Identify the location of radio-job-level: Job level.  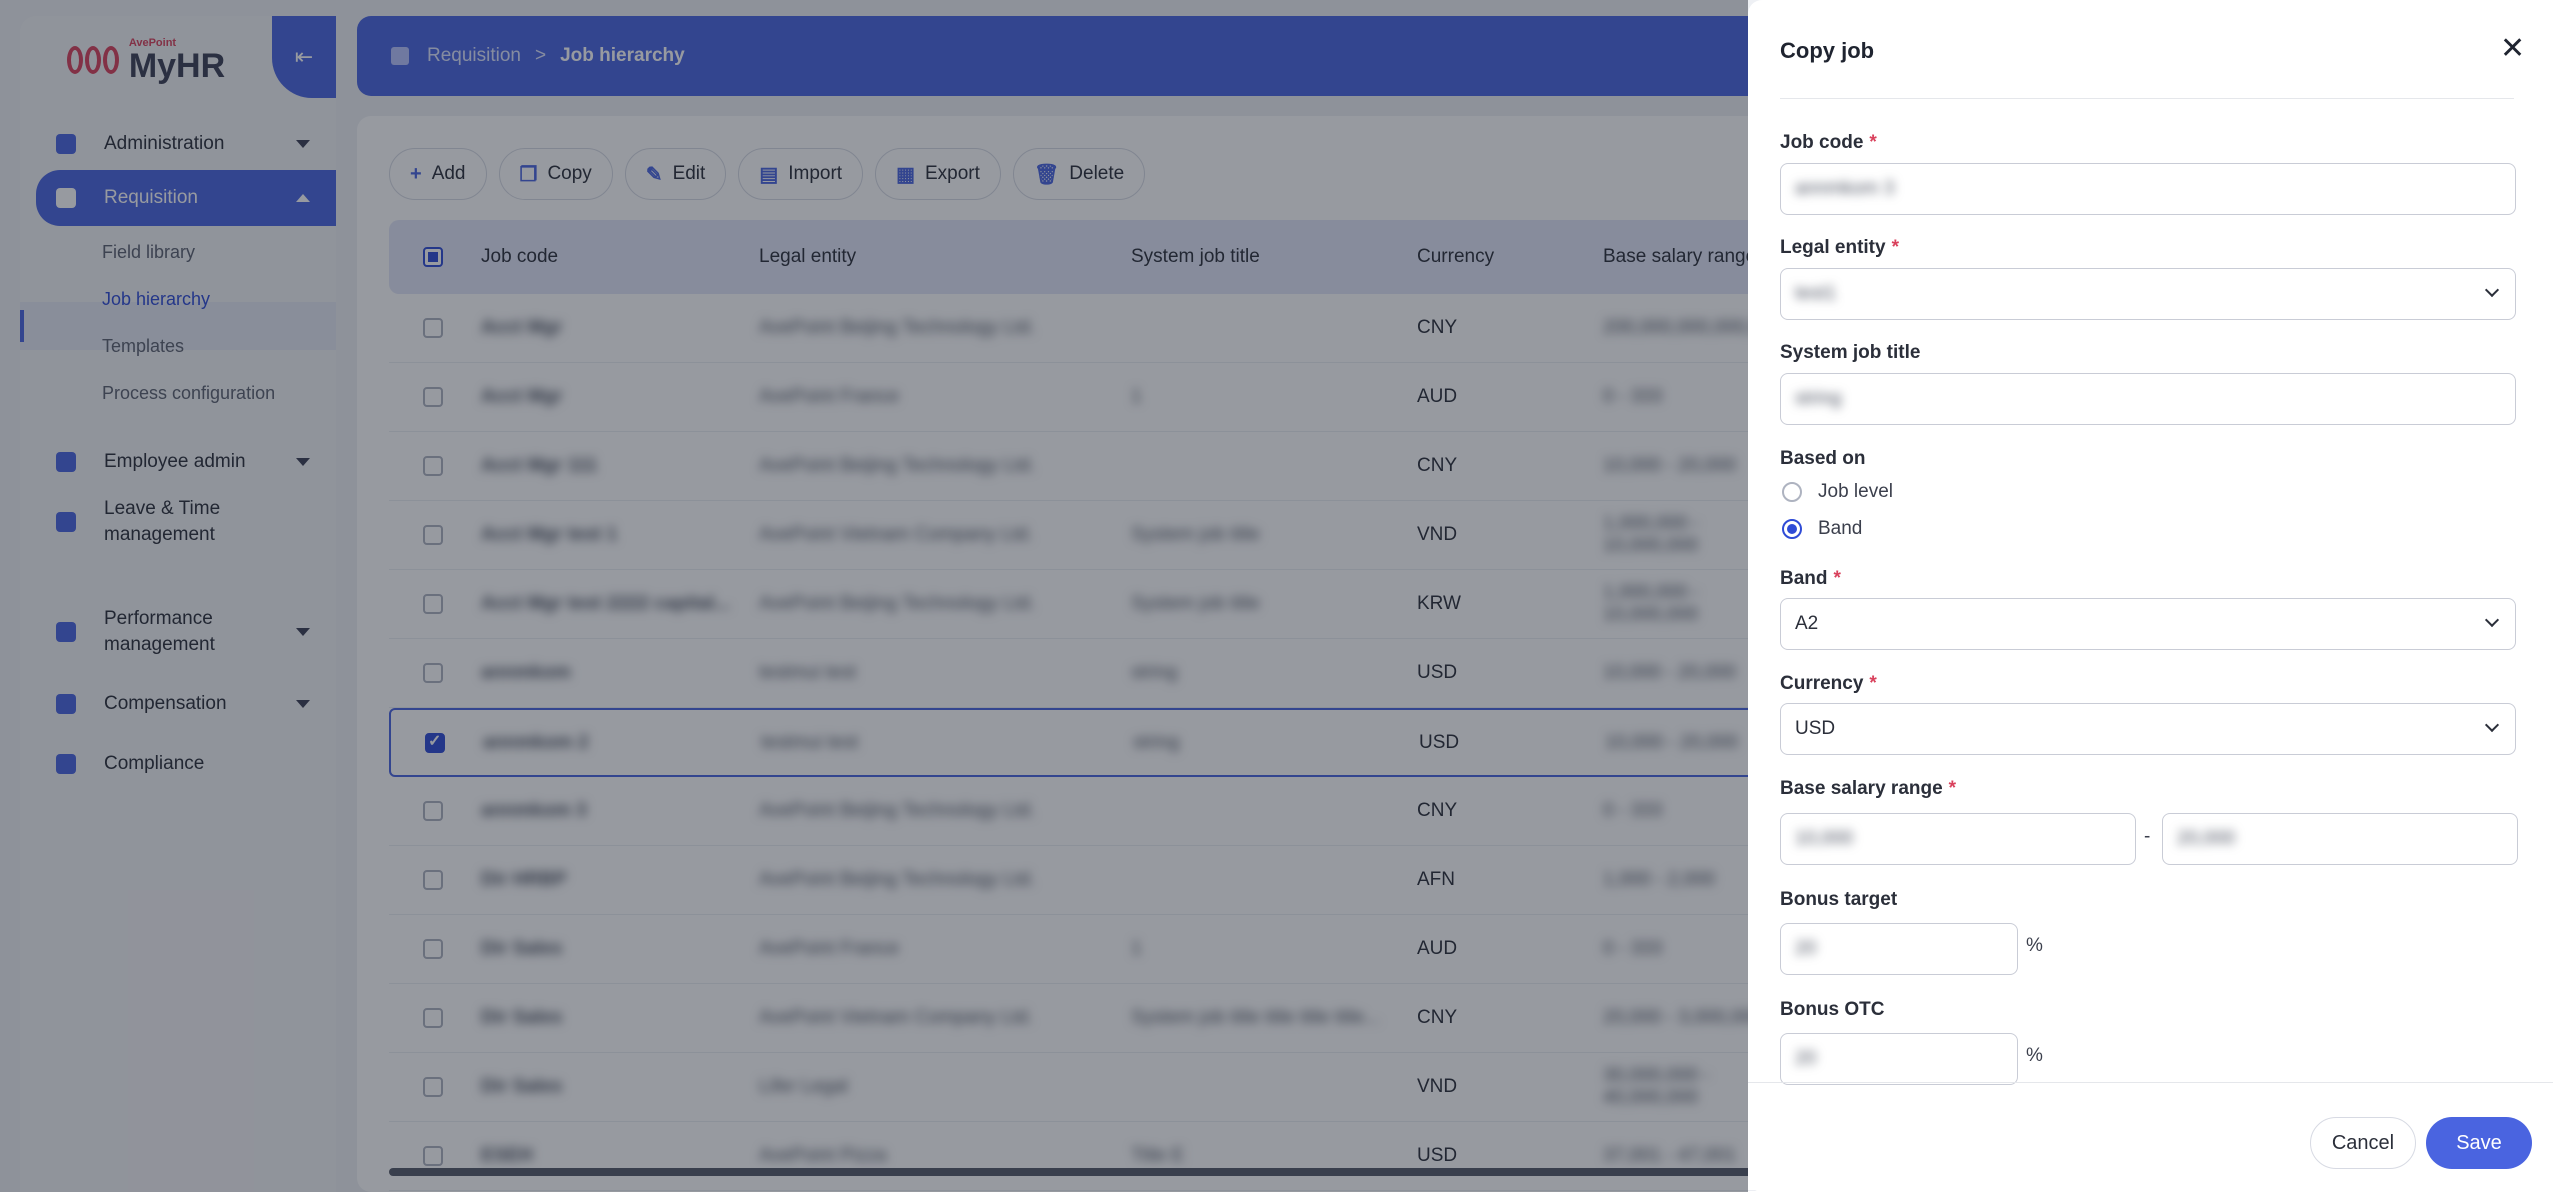
(1837, 492).